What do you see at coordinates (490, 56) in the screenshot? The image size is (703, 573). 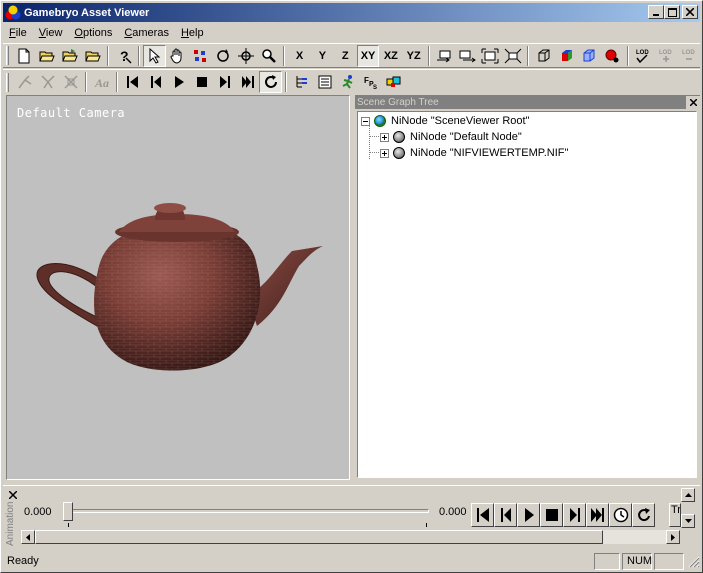 I see `zoom-extents-icon` at bounding box center [490, 56].